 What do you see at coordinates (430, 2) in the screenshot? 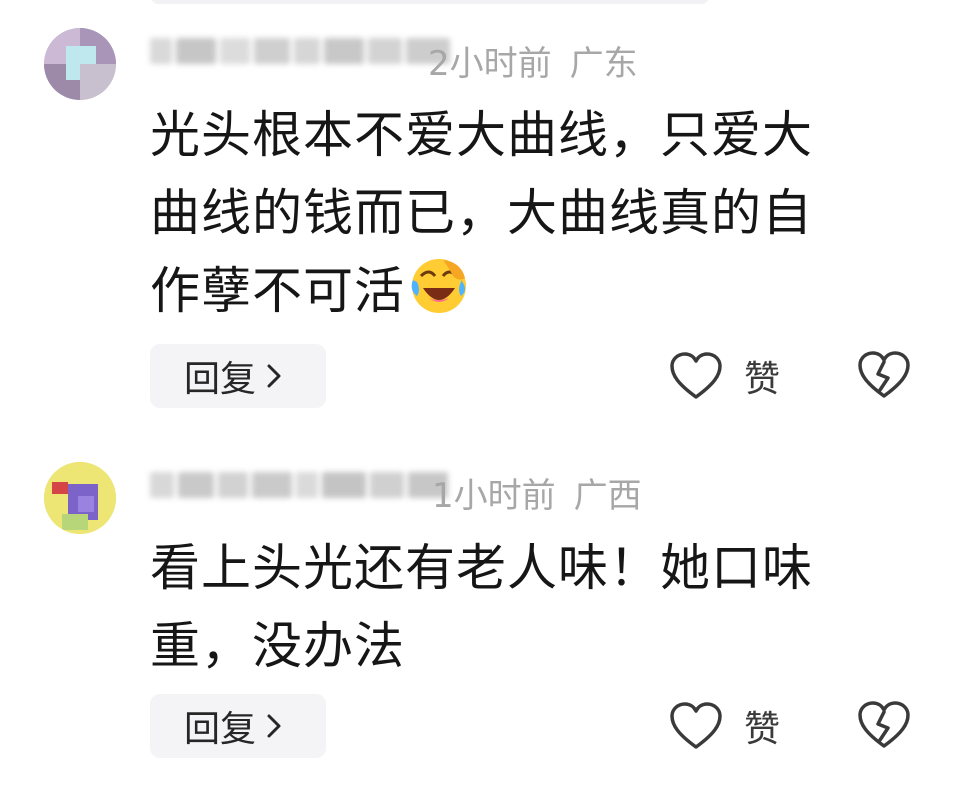
I see `previous-item-edge` at bounding box center [430, 2].